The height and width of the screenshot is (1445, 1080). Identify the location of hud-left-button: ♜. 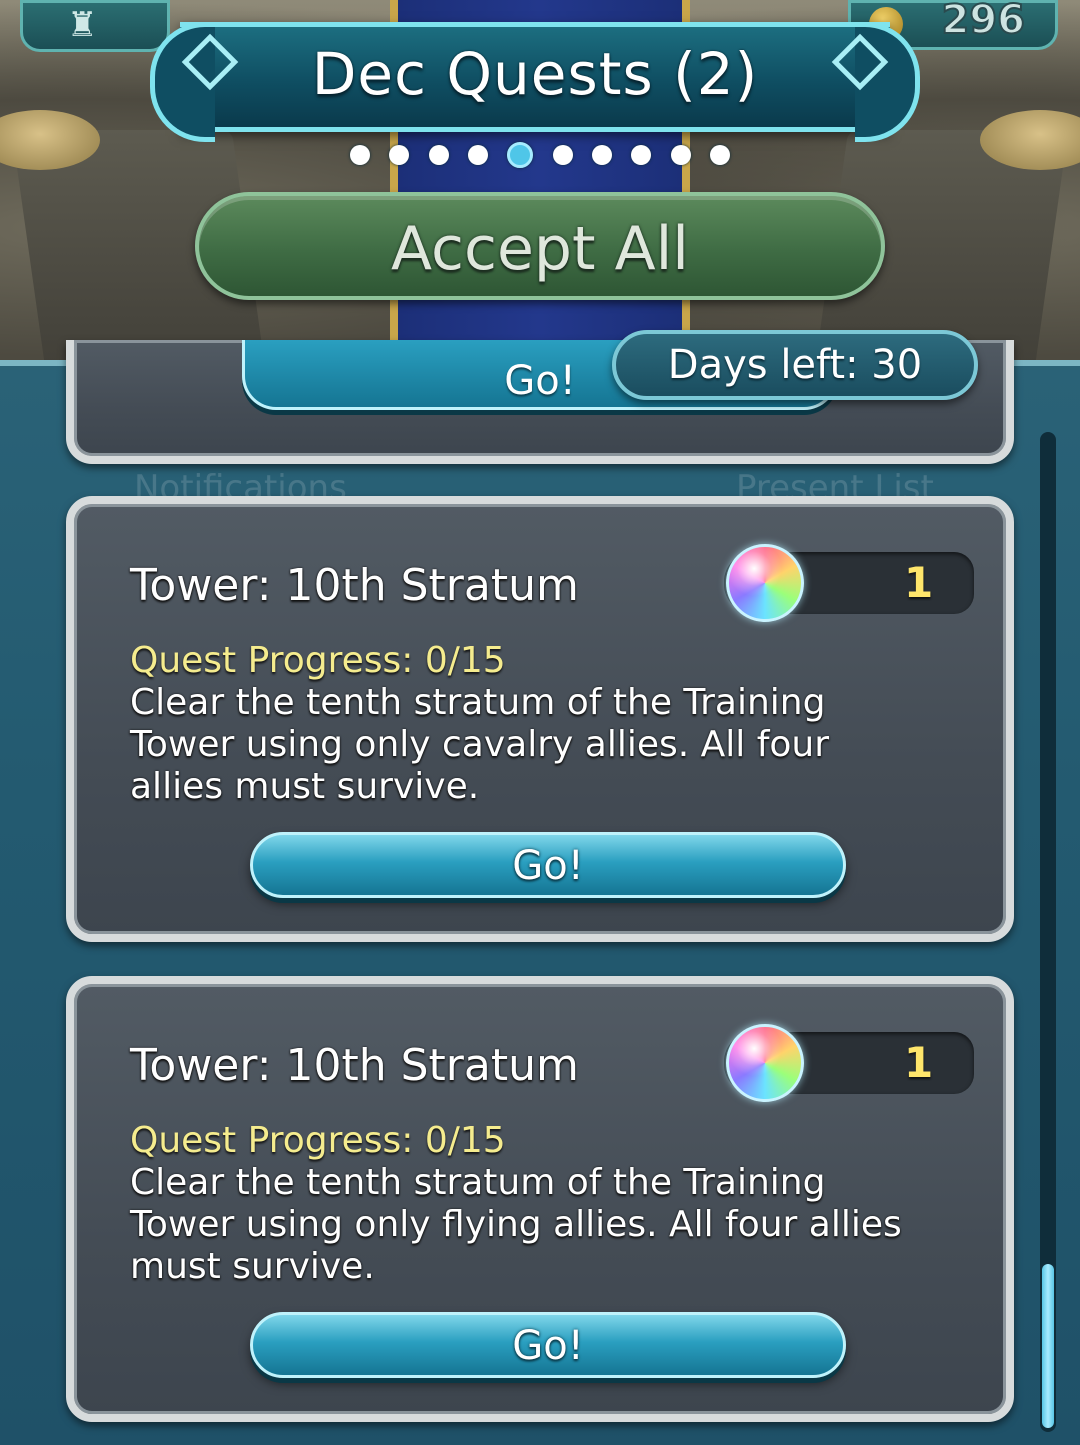
(95, 26).